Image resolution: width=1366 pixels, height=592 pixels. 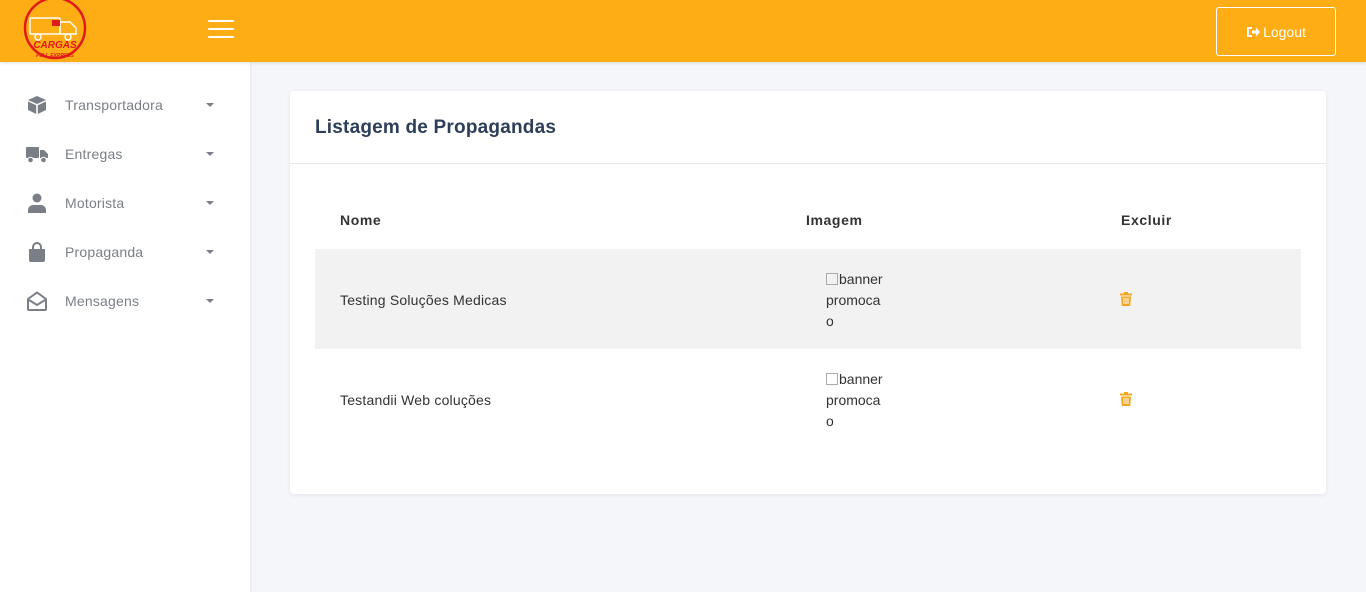 I want to click on cell-nome: Testandii Web coluções, so click(x=416, y=400).